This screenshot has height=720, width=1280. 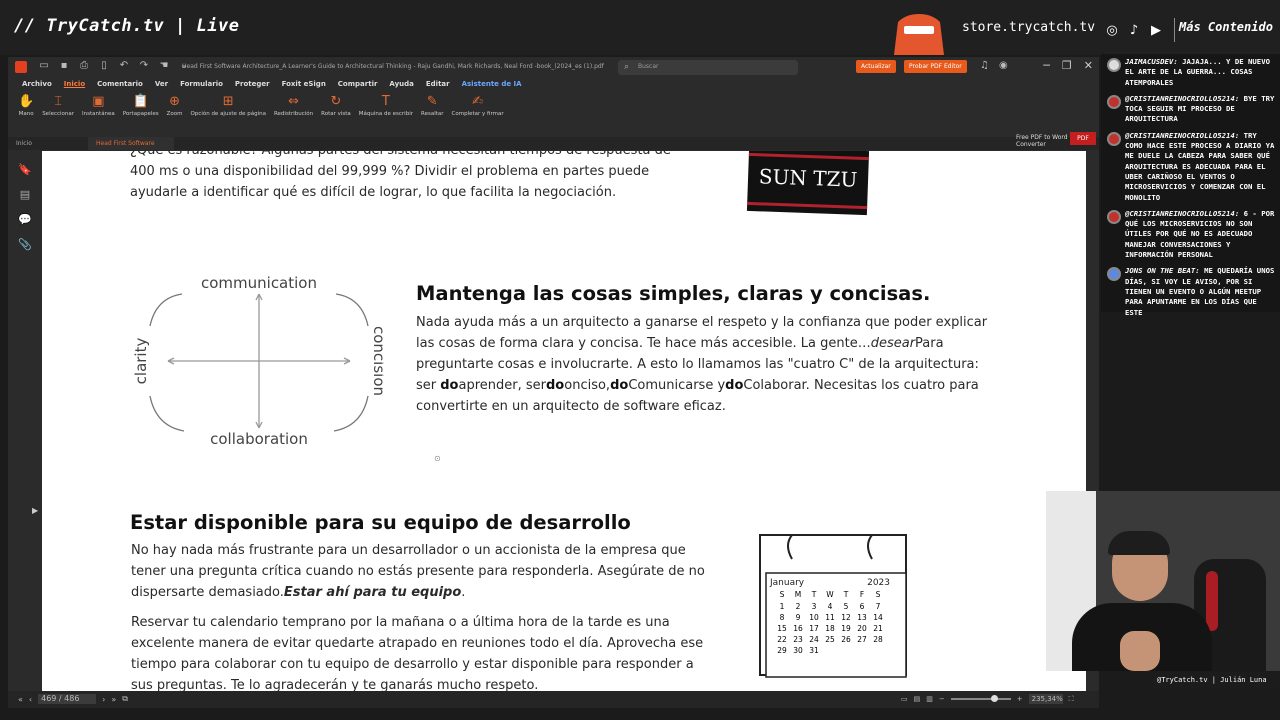 I want to click on bookmark-icon: 🔖, so click(x=25, y=169).